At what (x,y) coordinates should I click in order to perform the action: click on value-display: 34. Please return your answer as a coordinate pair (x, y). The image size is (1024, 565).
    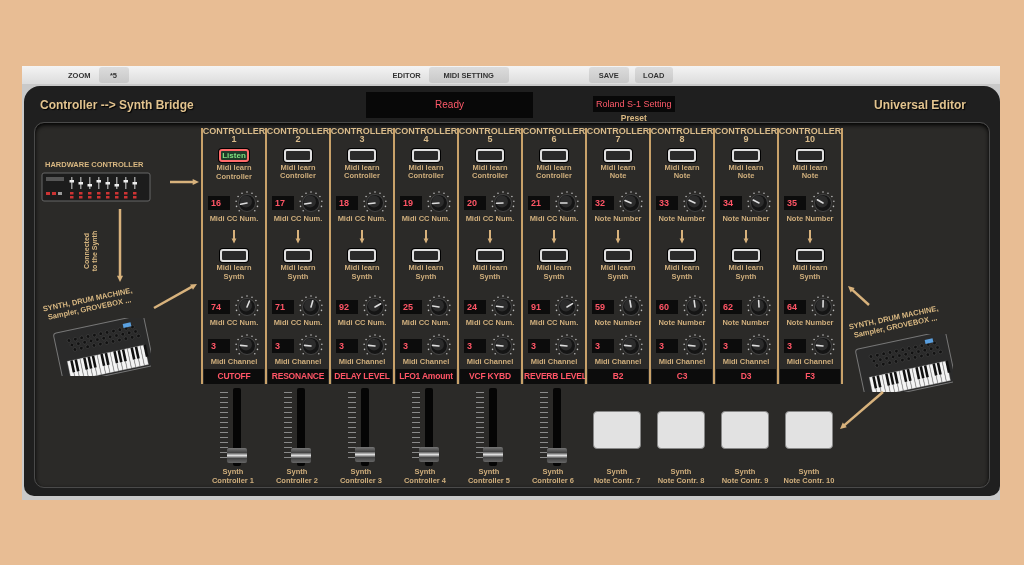
    Looking at the image, I should click on (731, 202).